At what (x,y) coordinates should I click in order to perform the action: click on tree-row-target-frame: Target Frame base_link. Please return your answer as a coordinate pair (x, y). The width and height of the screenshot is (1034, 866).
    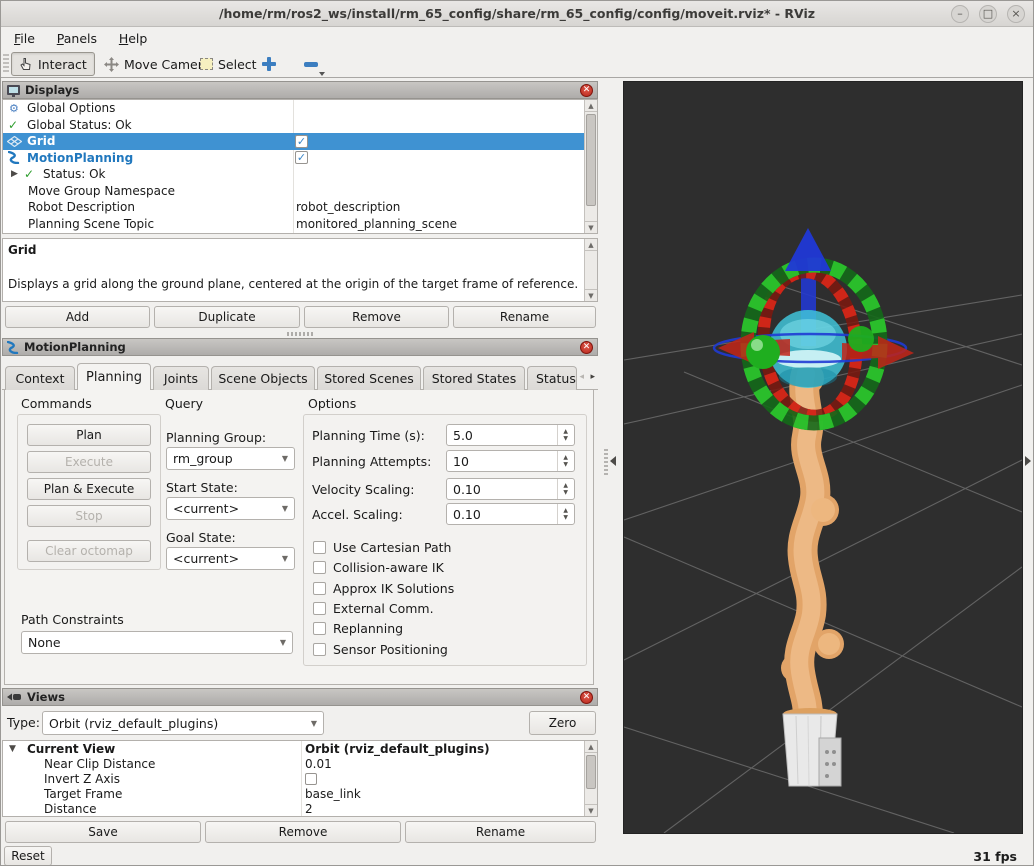
    Looking at the image, I should click on (300, 793).